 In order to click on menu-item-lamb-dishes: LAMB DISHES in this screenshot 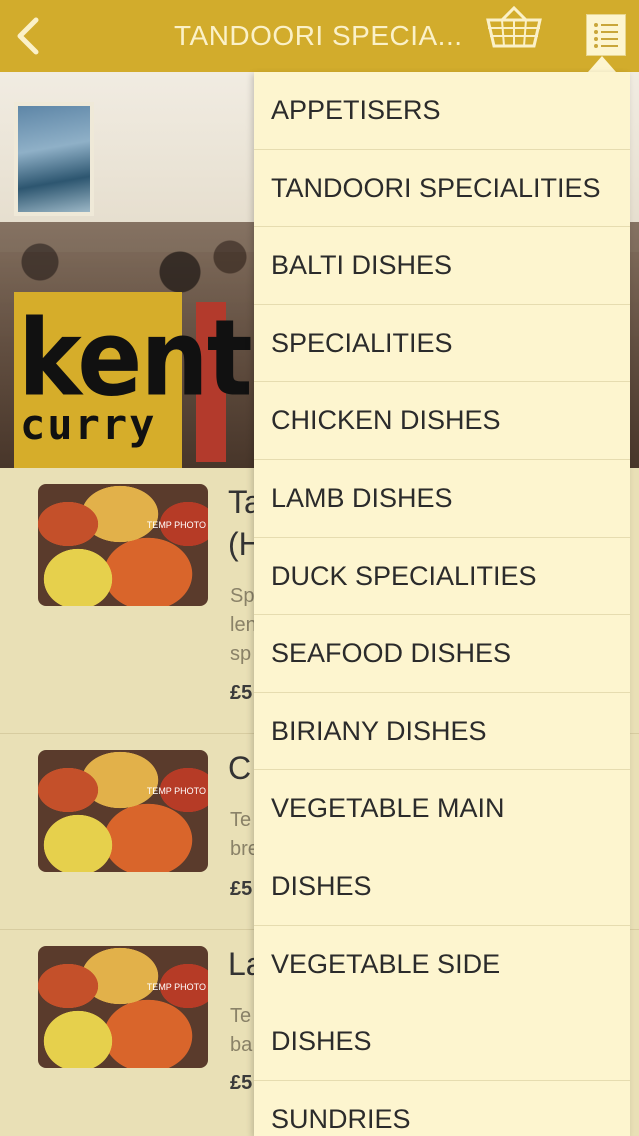, I will do `click(442, 499)`.